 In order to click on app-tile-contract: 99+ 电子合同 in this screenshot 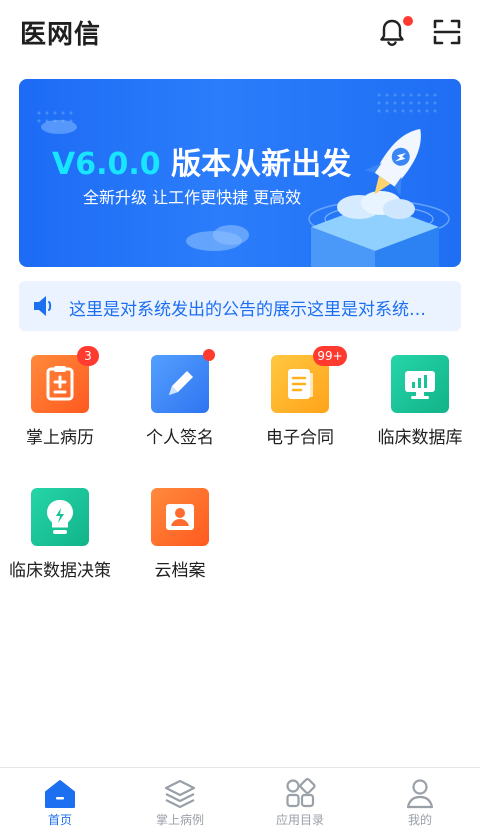, I will do `click(300, 400)`.